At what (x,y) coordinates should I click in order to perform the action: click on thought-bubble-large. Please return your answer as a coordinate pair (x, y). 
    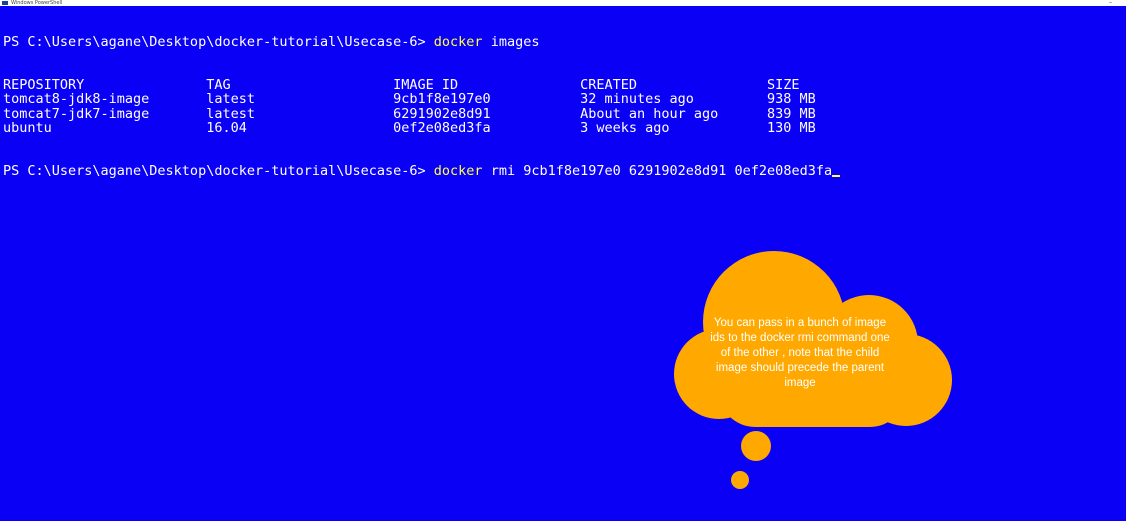
    Looking at the image, I should click on (756, 446).